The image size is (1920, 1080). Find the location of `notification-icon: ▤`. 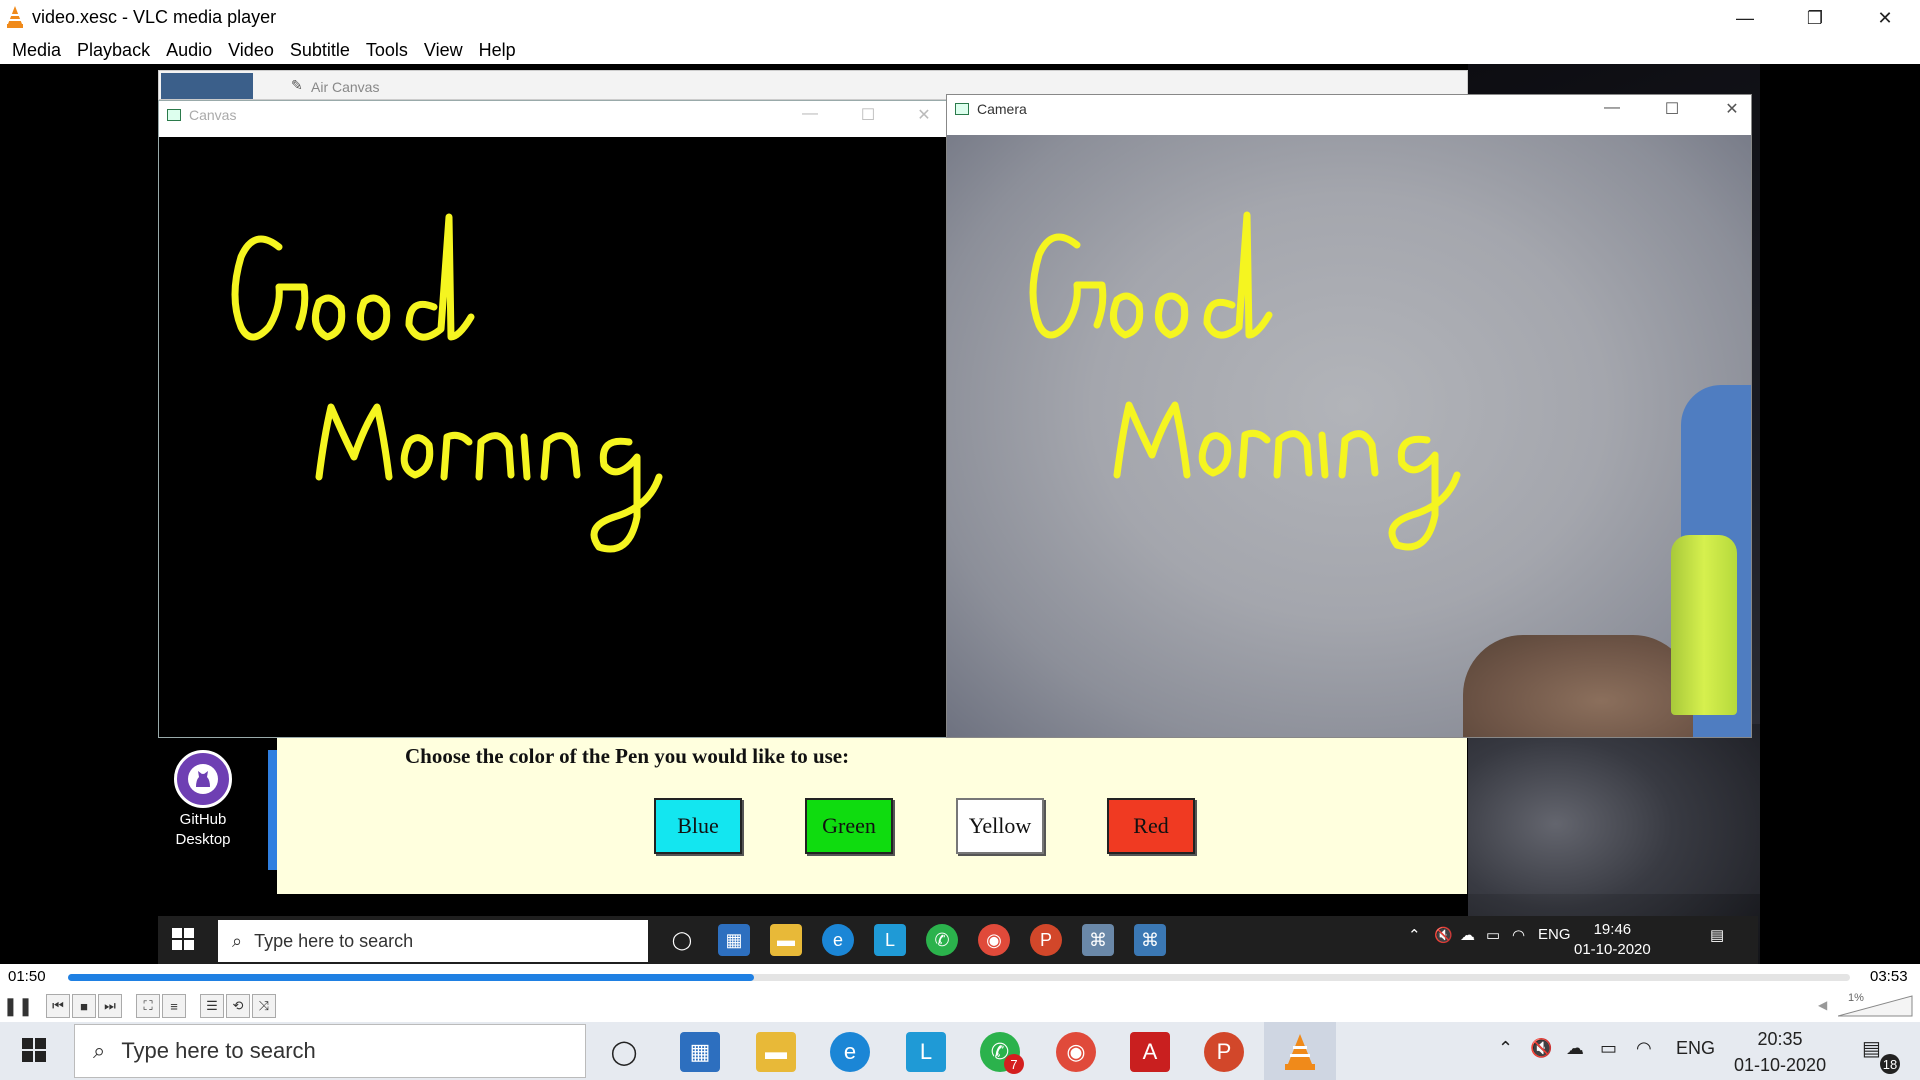

notification-icon: ▤ is located at coordinates (1717, 935).